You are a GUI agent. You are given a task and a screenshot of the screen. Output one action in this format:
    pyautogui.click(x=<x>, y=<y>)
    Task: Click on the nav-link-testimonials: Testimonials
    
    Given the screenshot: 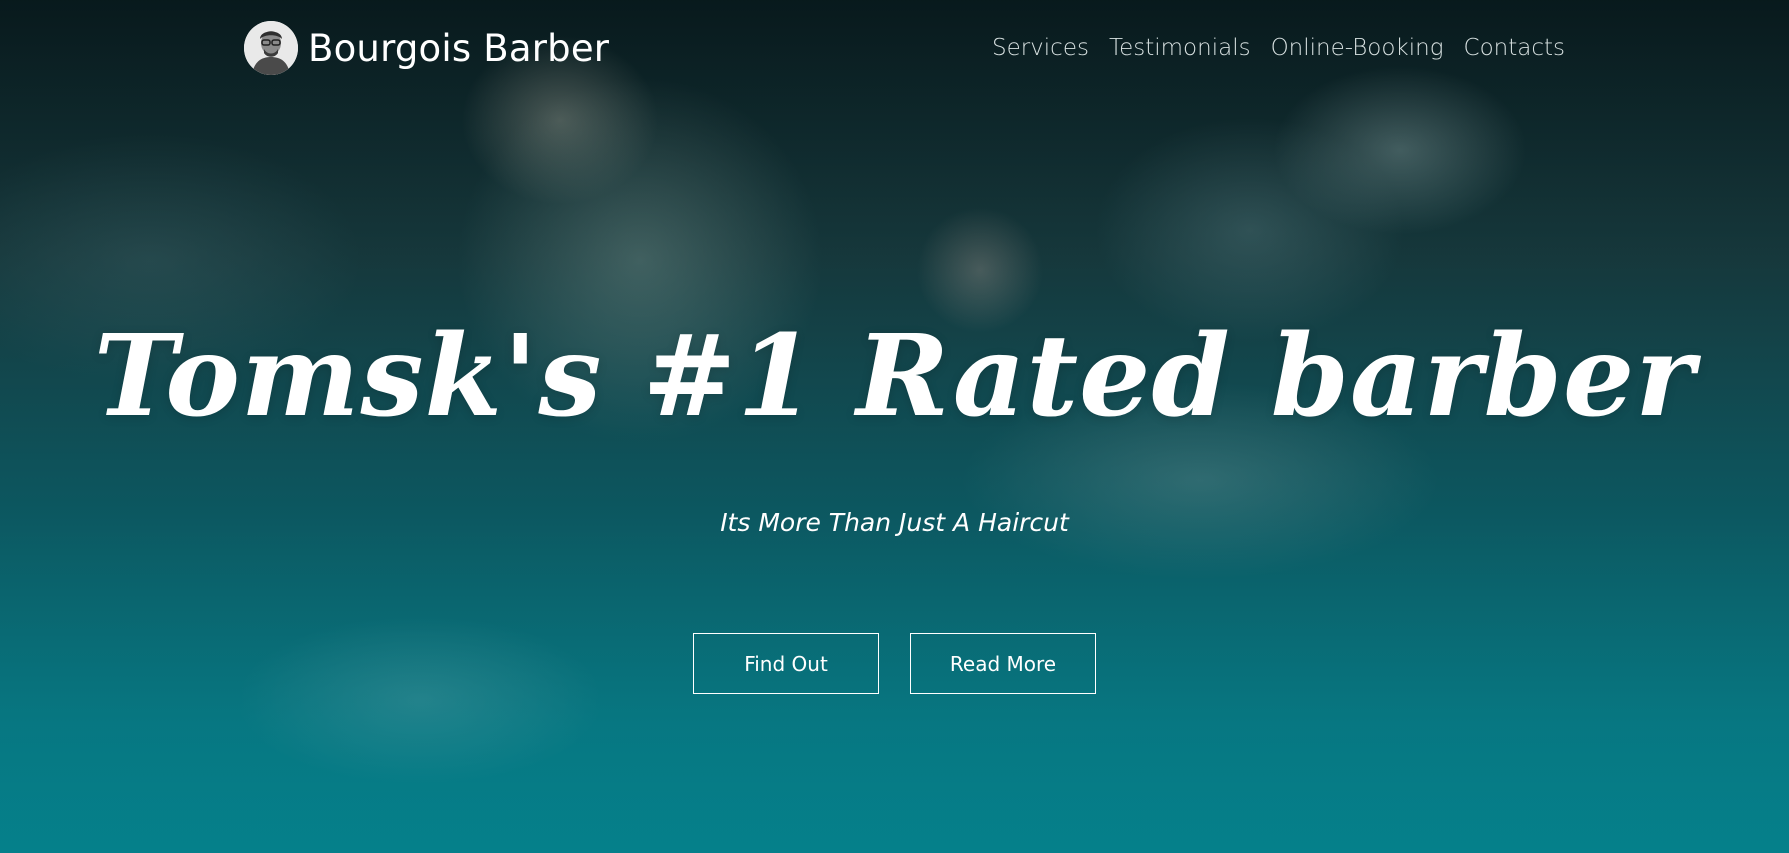 What is the action you would take?
    pyautogui.click(x=1180, y=48)
    